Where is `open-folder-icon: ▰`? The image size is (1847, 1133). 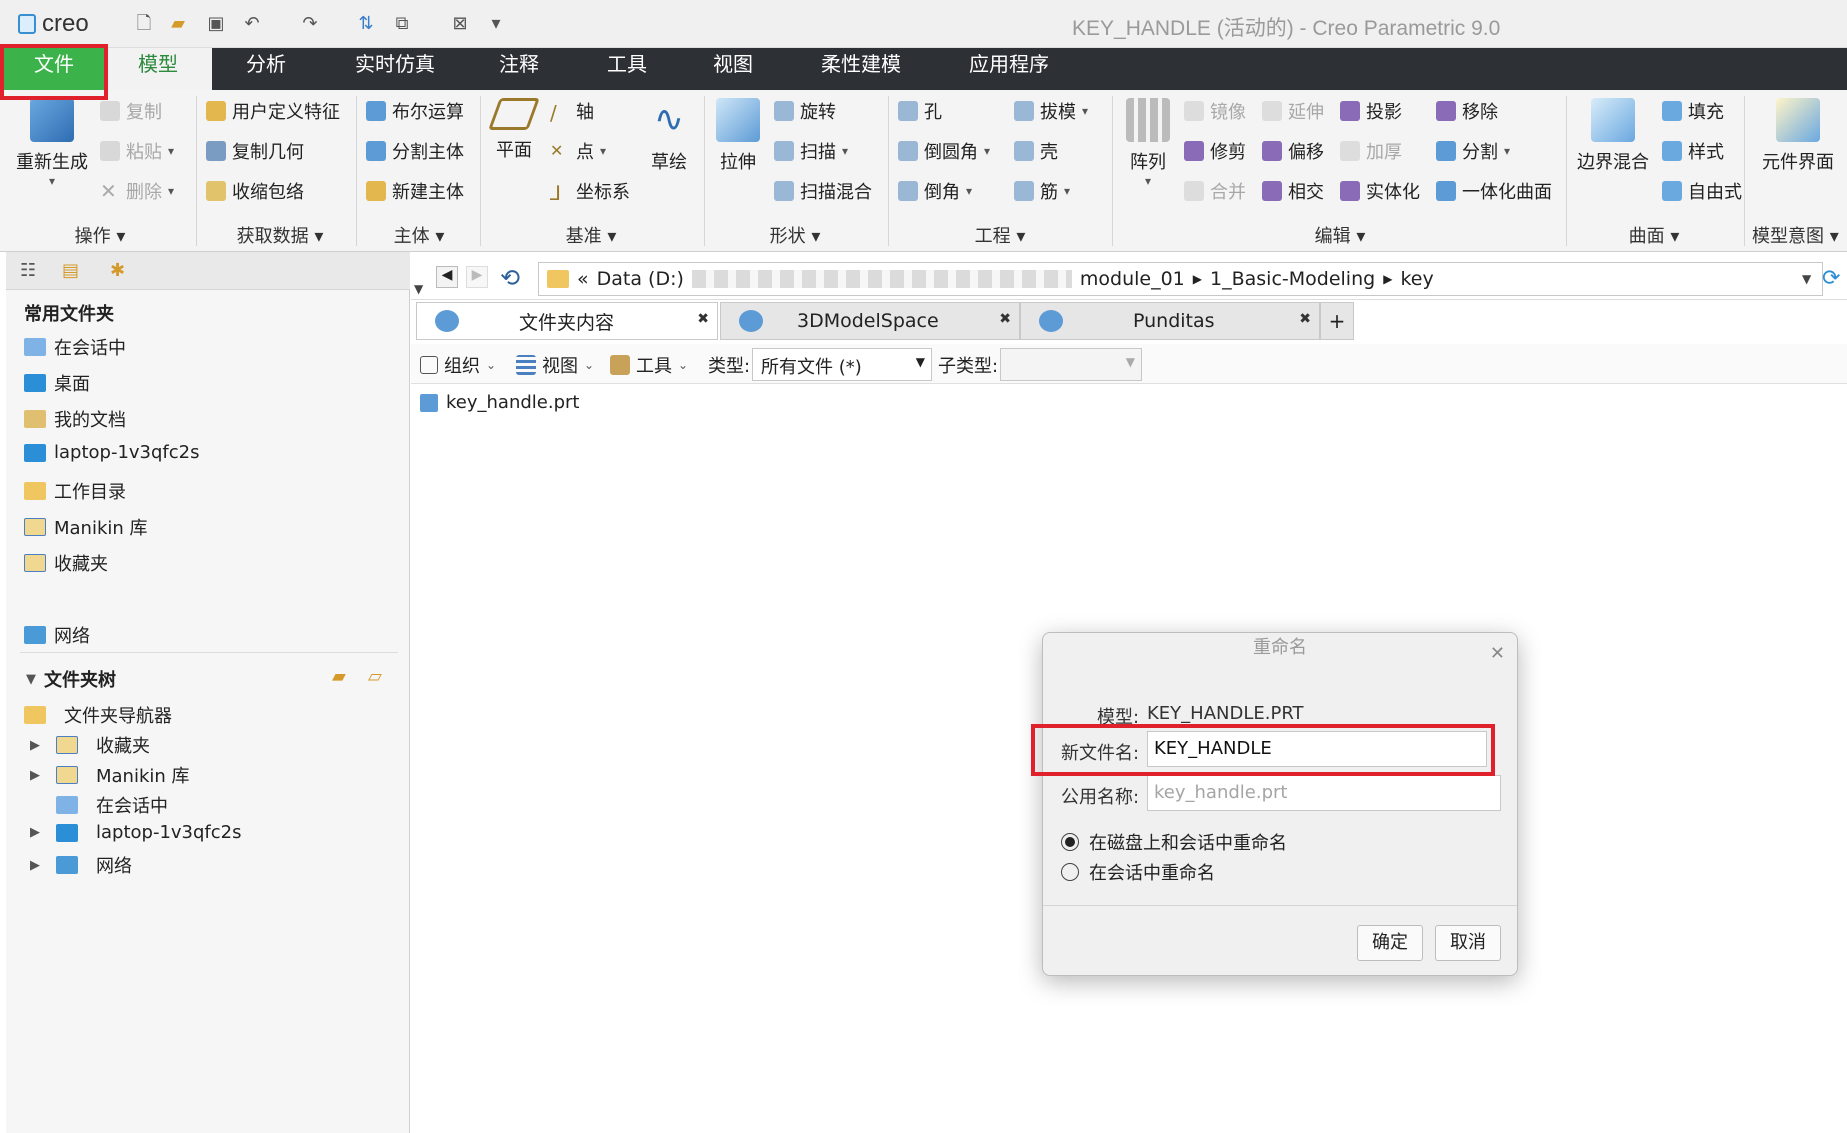 open-folder-icon: ▰ is located at coordinates (178, 24).